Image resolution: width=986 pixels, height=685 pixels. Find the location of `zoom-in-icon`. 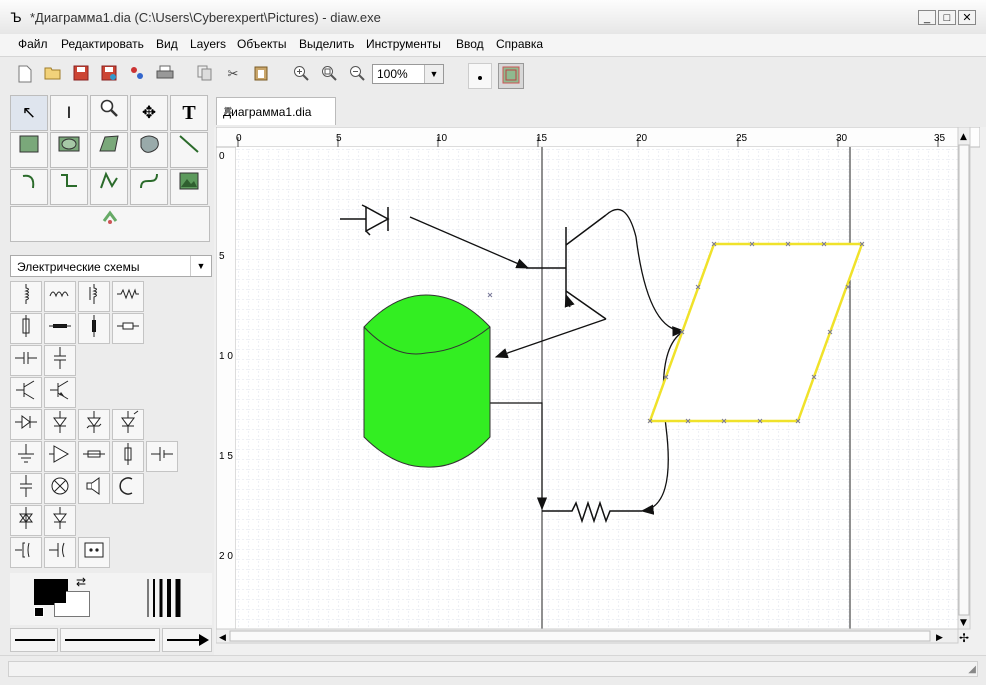

zoom-in-icon is located at coordinates (301, 74).